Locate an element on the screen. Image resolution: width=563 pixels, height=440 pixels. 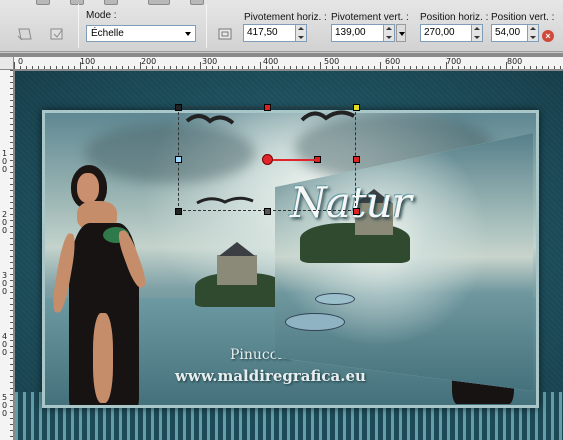
pivot-v-value: 139,00 is located at coordinates (350, 32).